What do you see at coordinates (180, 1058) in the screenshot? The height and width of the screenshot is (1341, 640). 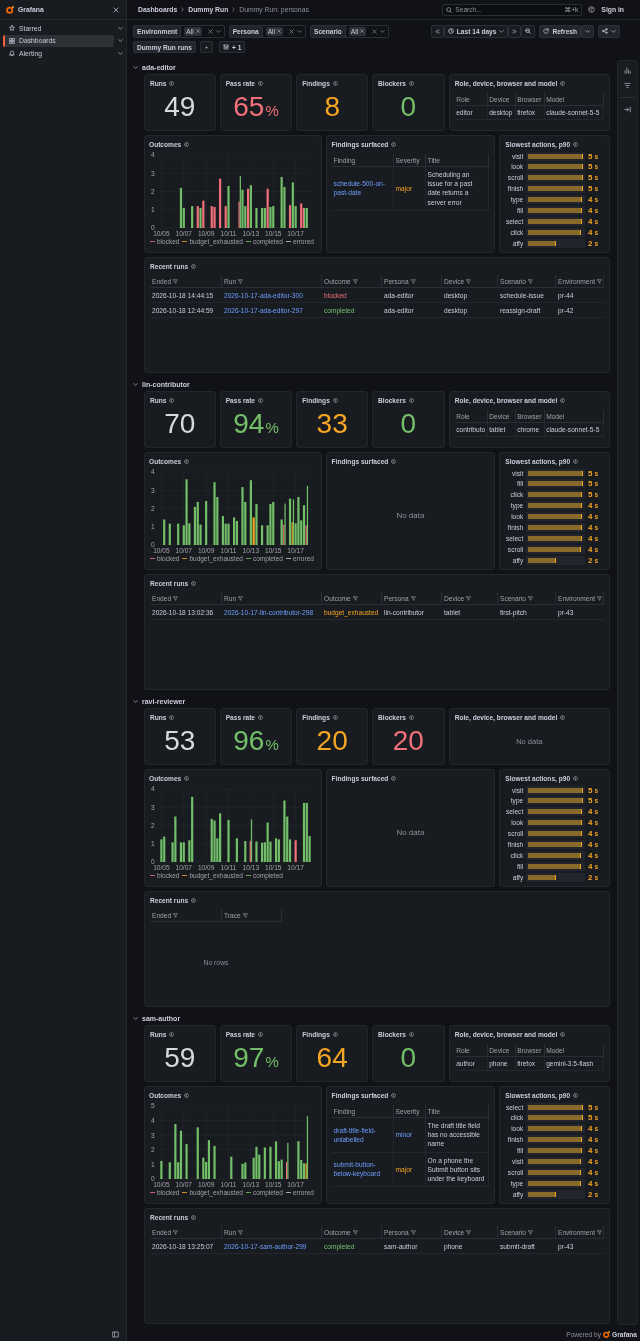 I see `stat-value: 59` at bounding box center [180, 1058].